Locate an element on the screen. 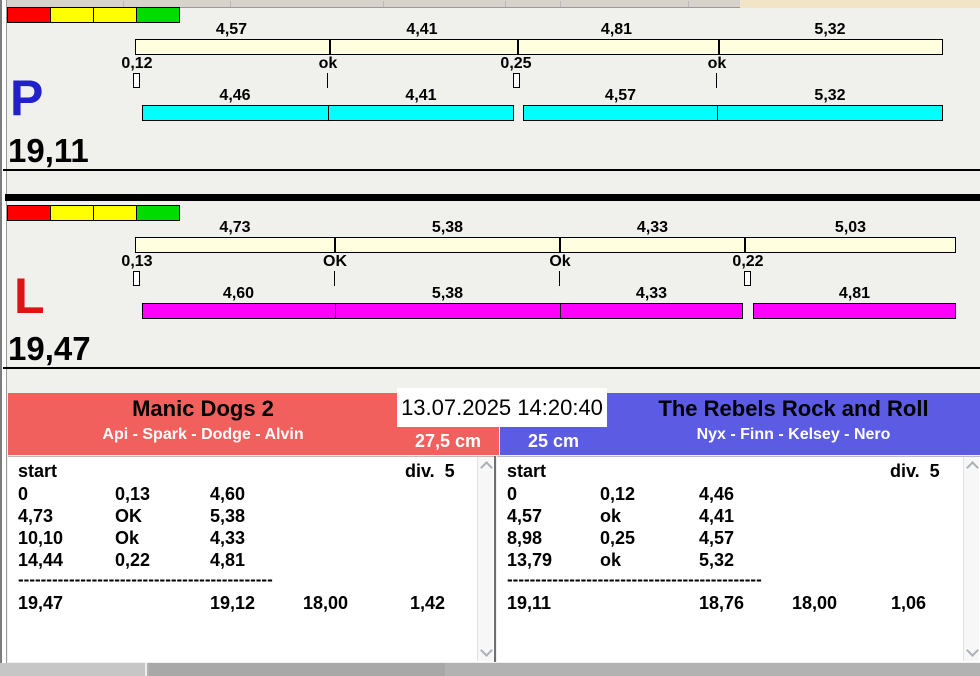 The image size is (980, 676). split-label-l-bottom-4: 4,81 is located at coordinates (854, 293).